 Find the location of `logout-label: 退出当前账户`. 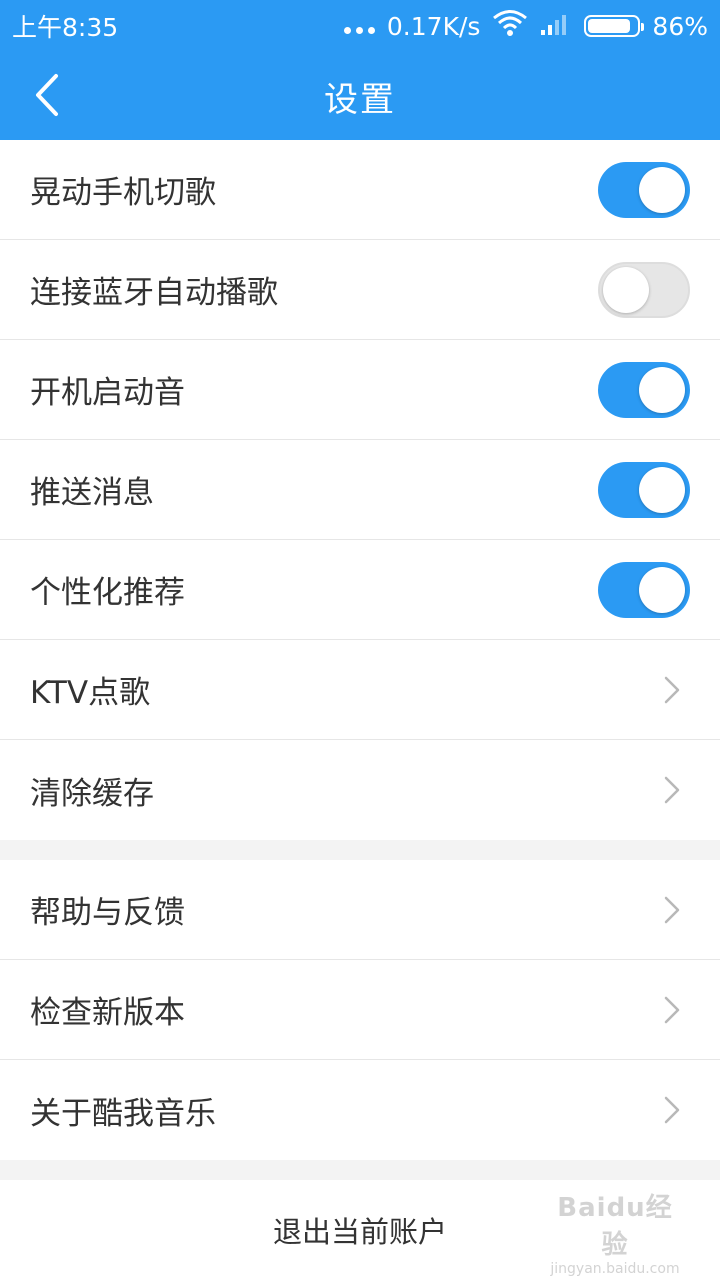

logout-label: 退出当前账户 is located at coordinates (359, 1232).